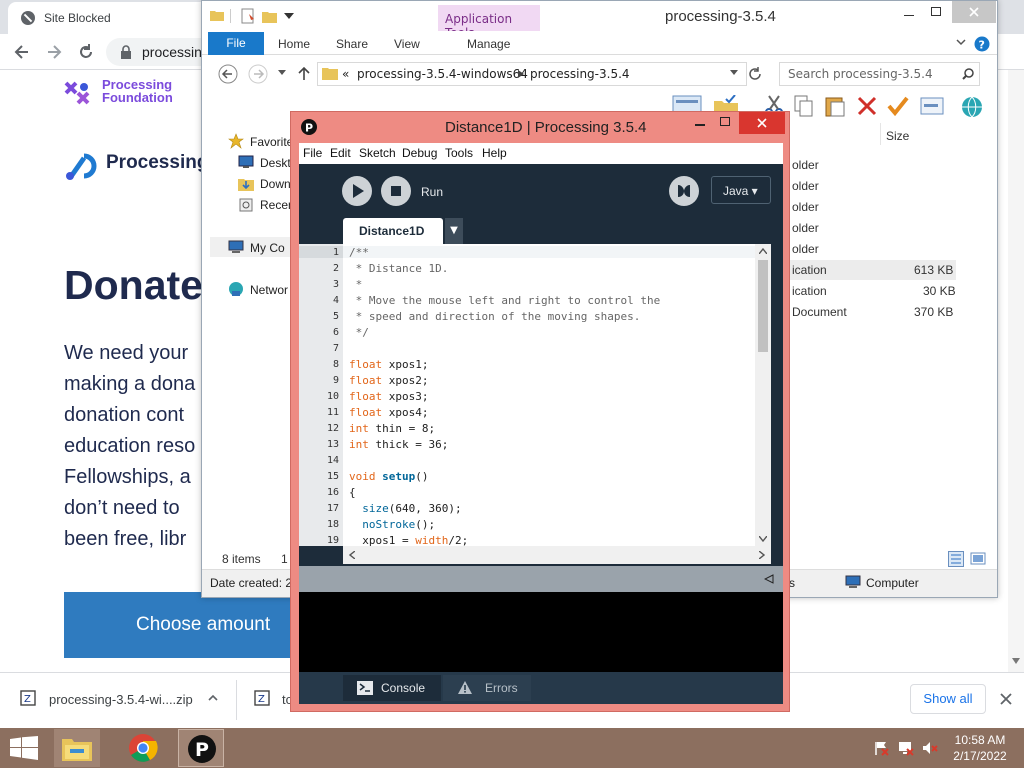 The width and height of the screenshot is (1024, 768). Describe the element at coordinates (763, 251) in the screenshot. I see `scroll-up-icon` at that location.